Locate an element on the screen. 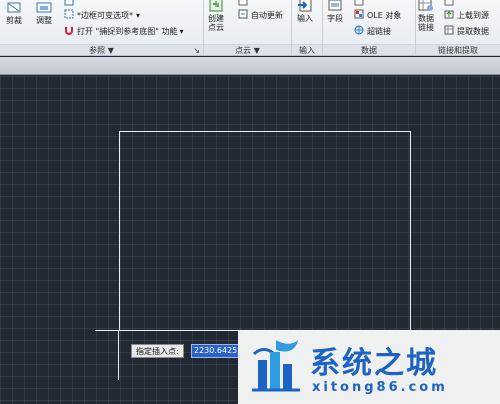  create-pointcloud-button: 创建 点云 is located at coordinates (216, 16).